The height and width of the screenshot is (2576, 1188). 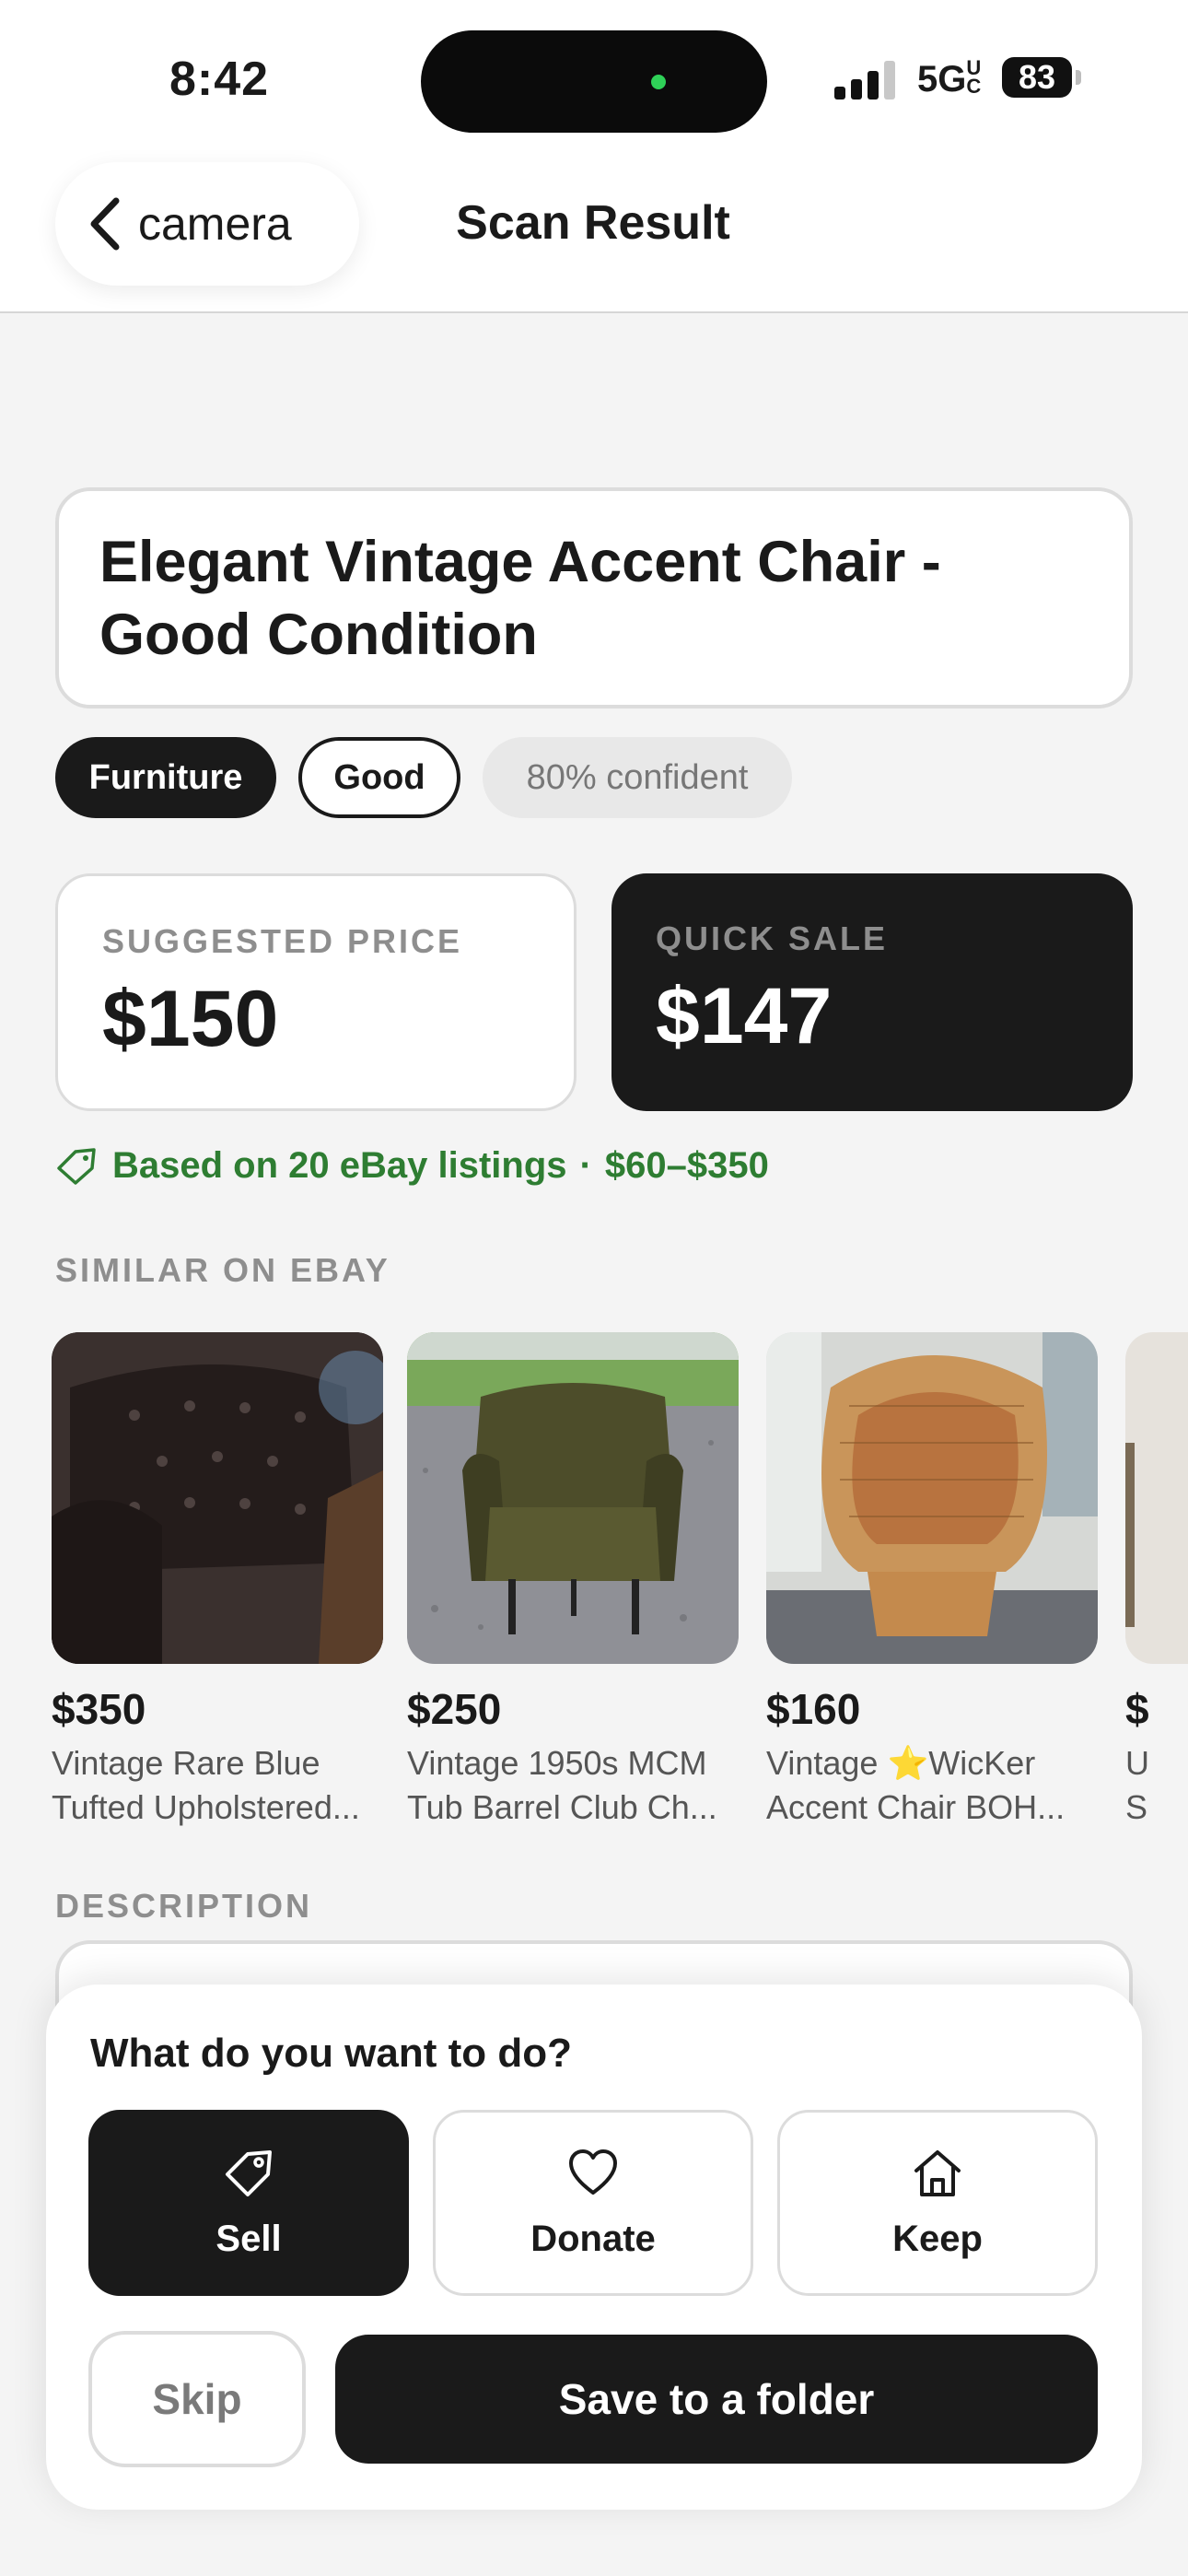 I want to click on network-type: 5GUC, so click(x=949, y=78).